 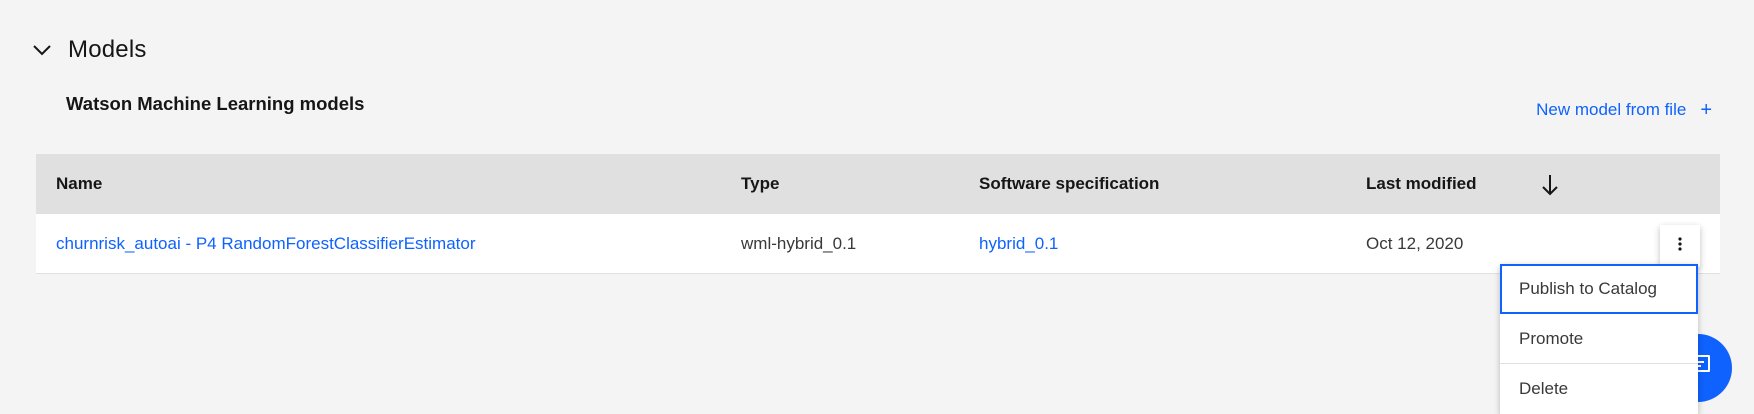 I want to click on last-modified: Oct 12, 2020, so click(x=1415, y=243).